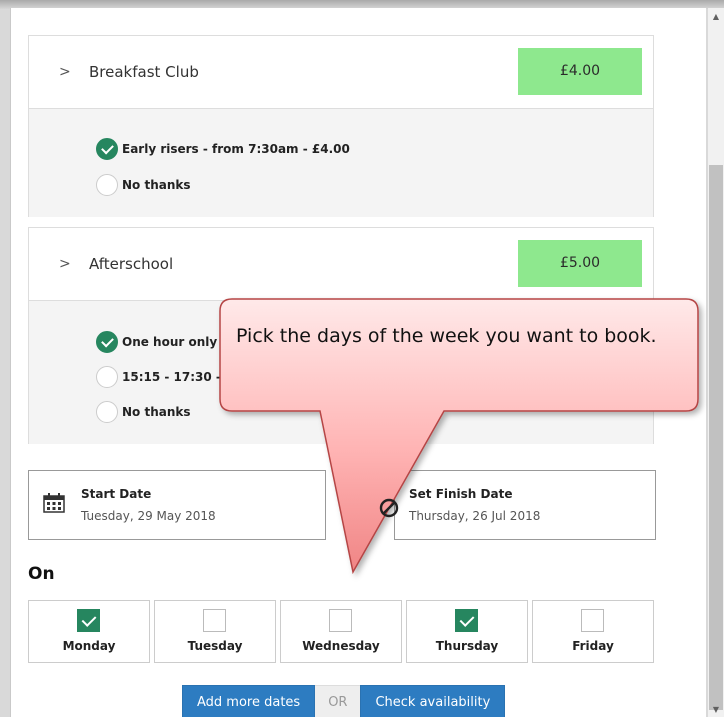  I want to click on on-label: On, so click(41, 574).